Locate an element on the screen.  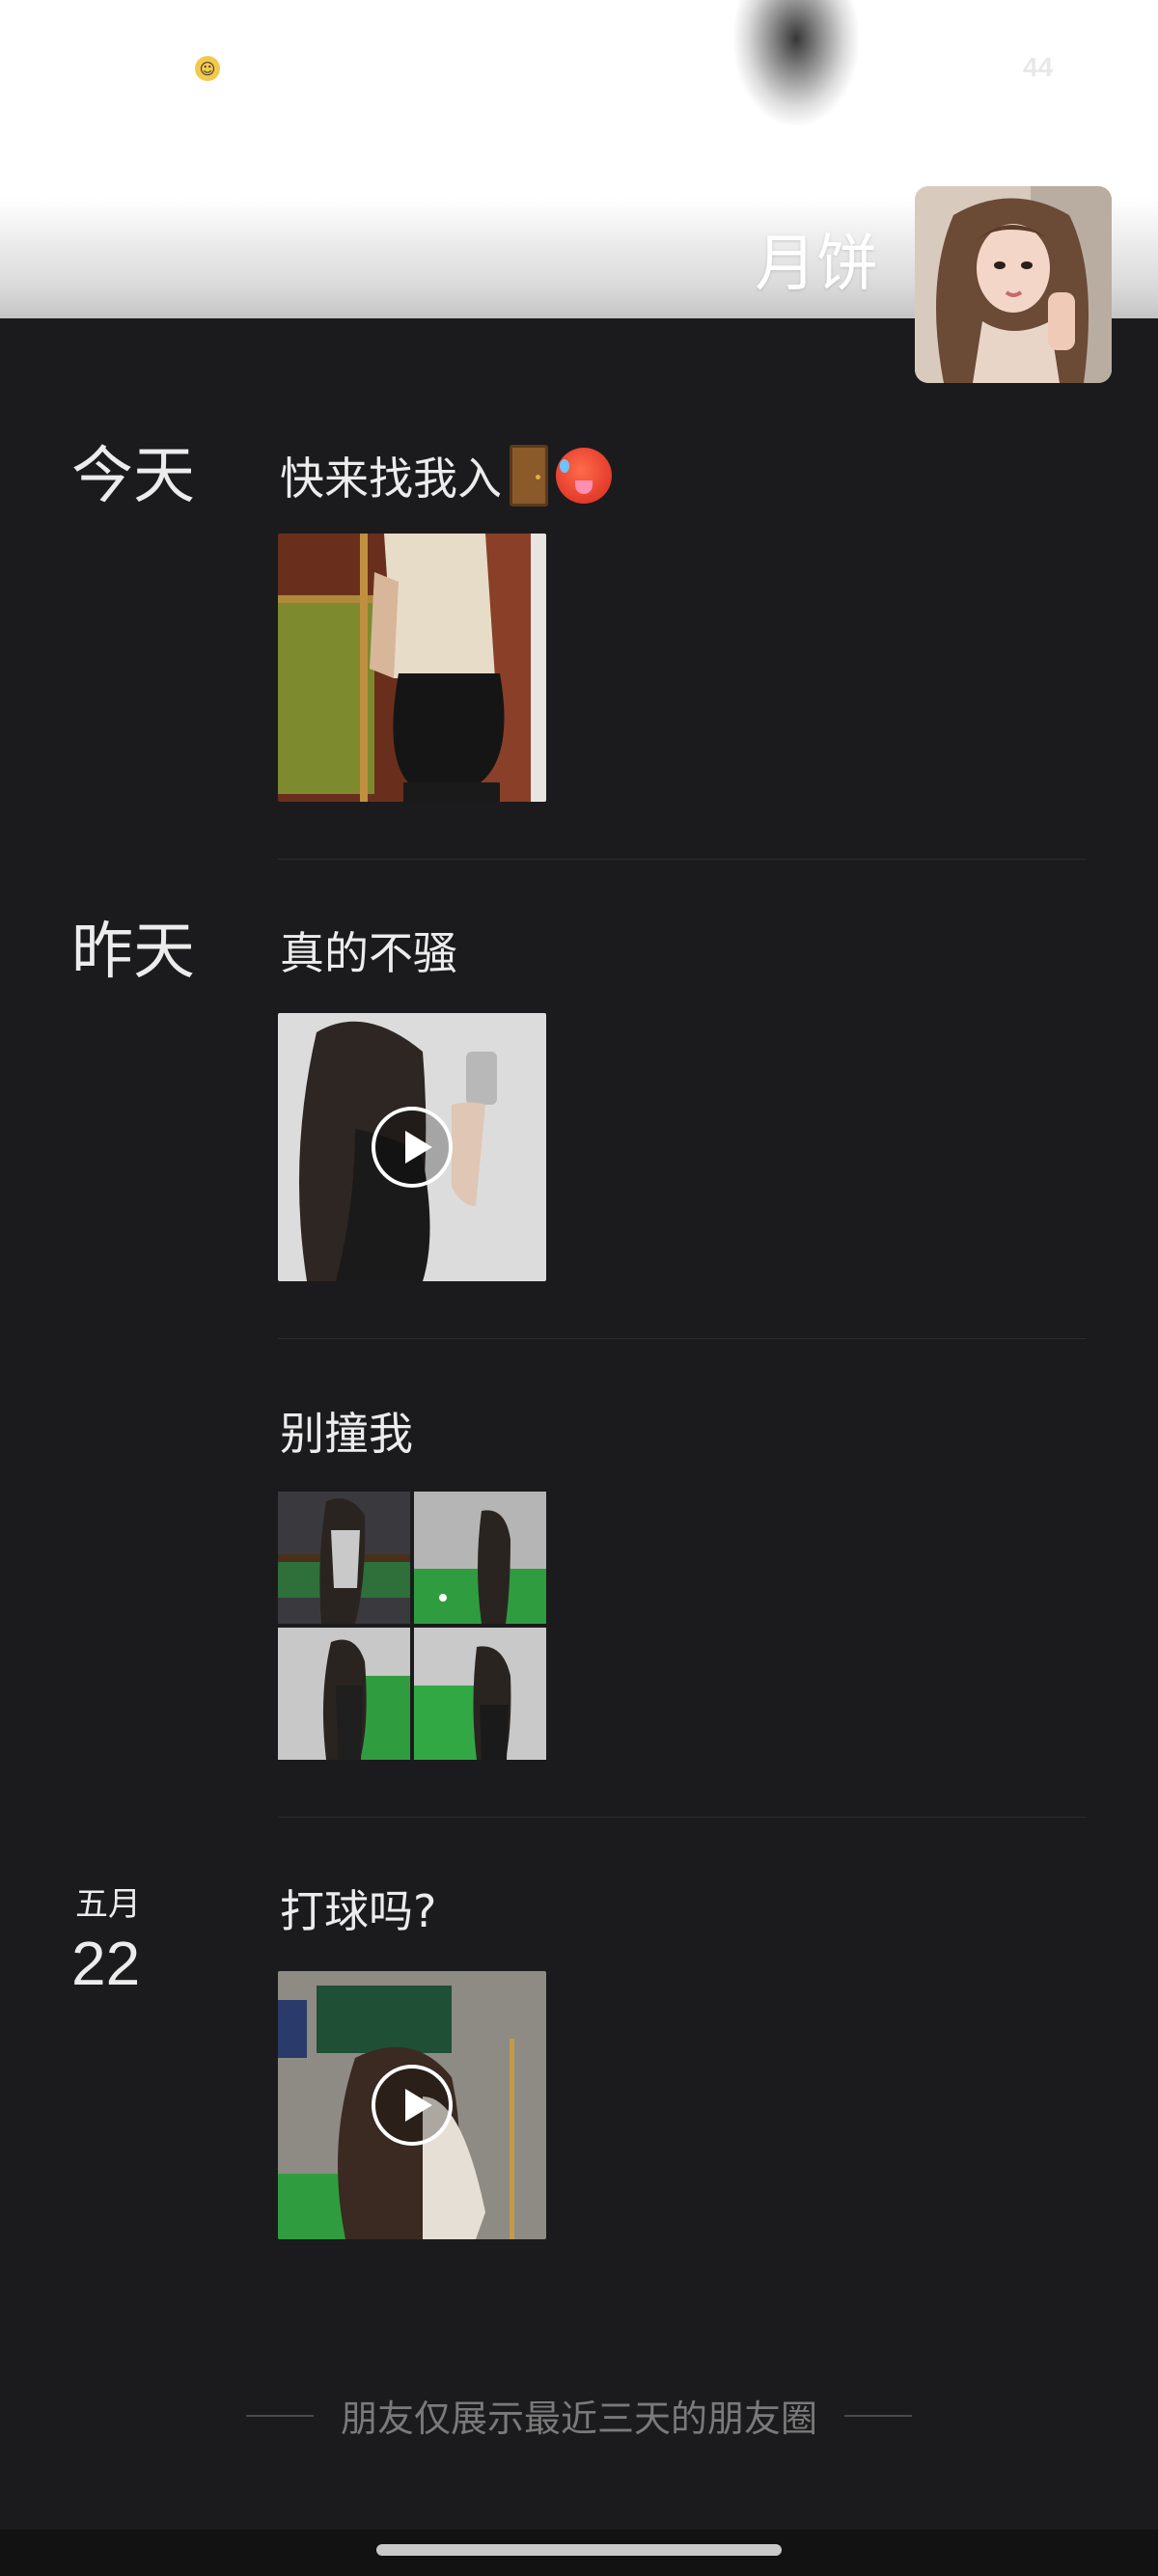
home-indicator is located at coordinates (579, 2550).